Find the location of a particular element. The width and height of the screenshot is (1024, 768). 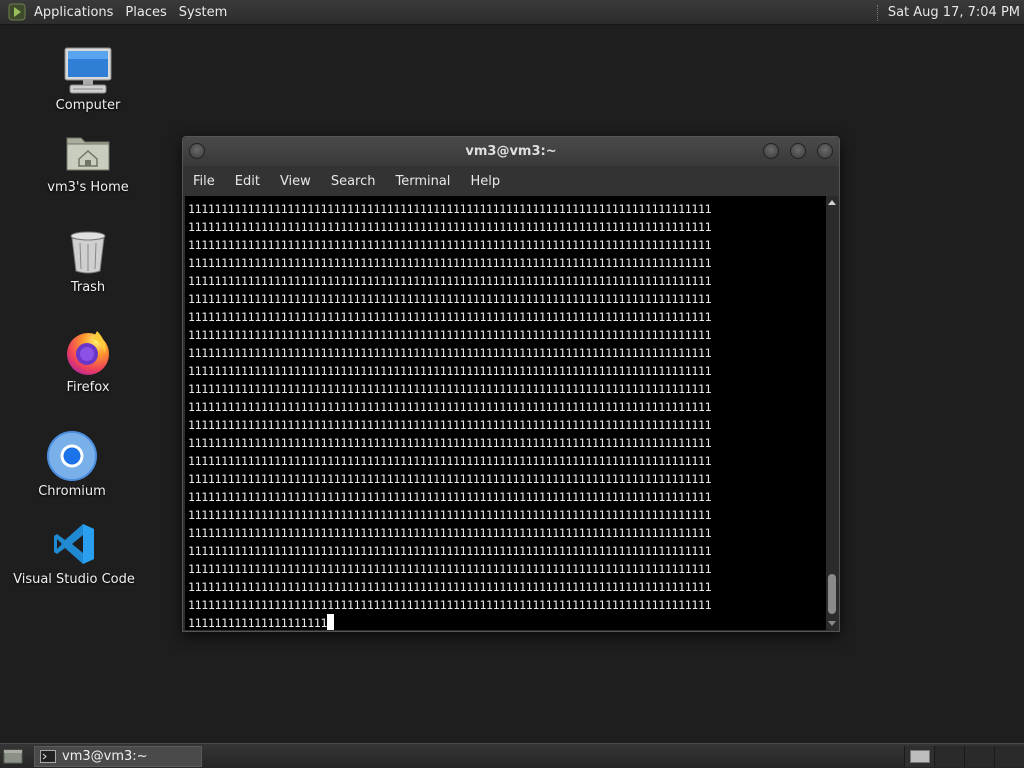

window-titlebar: vm3@vm3:~ is located at coordinates (511, 151).